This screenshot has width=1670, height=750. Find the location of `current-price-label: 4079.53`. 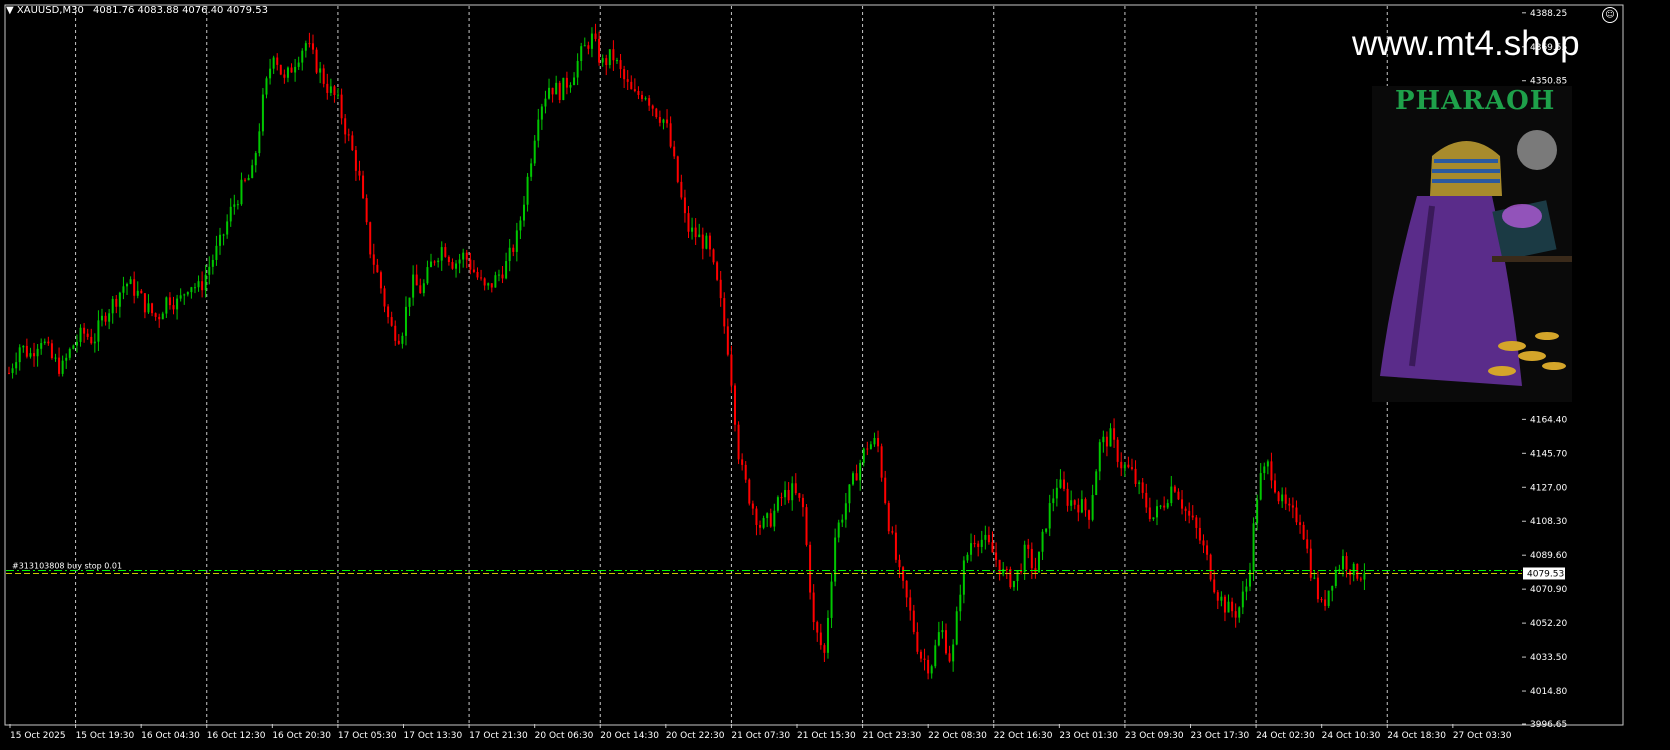

current-price-label: 4079.53 is located at coordinates (1545, 574).